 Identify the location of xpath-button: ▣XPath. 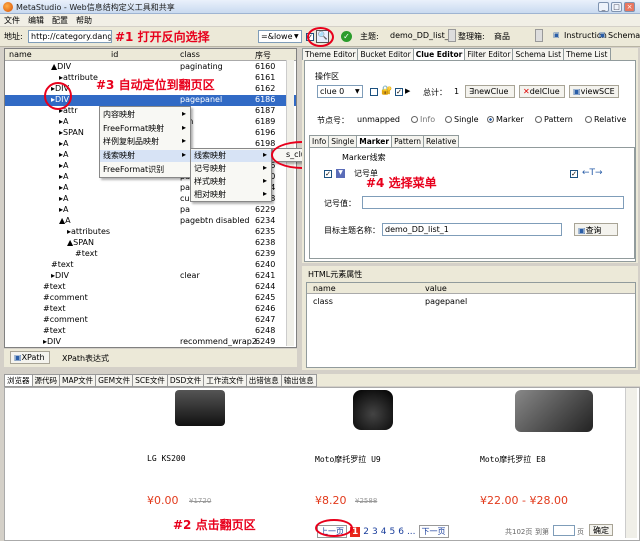
(30, 357).